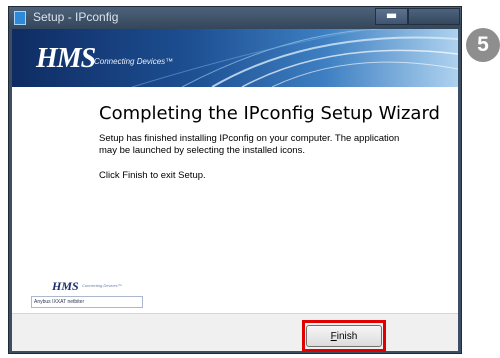 This screenshot has height=358, width=500. I want to click on small-logo-tagline: Connecting Devices™, so click(102, 285).